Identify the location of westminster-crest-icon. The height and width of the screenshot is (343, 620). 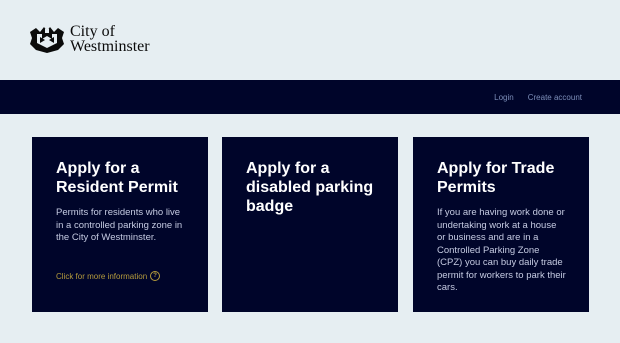
(47, 40).